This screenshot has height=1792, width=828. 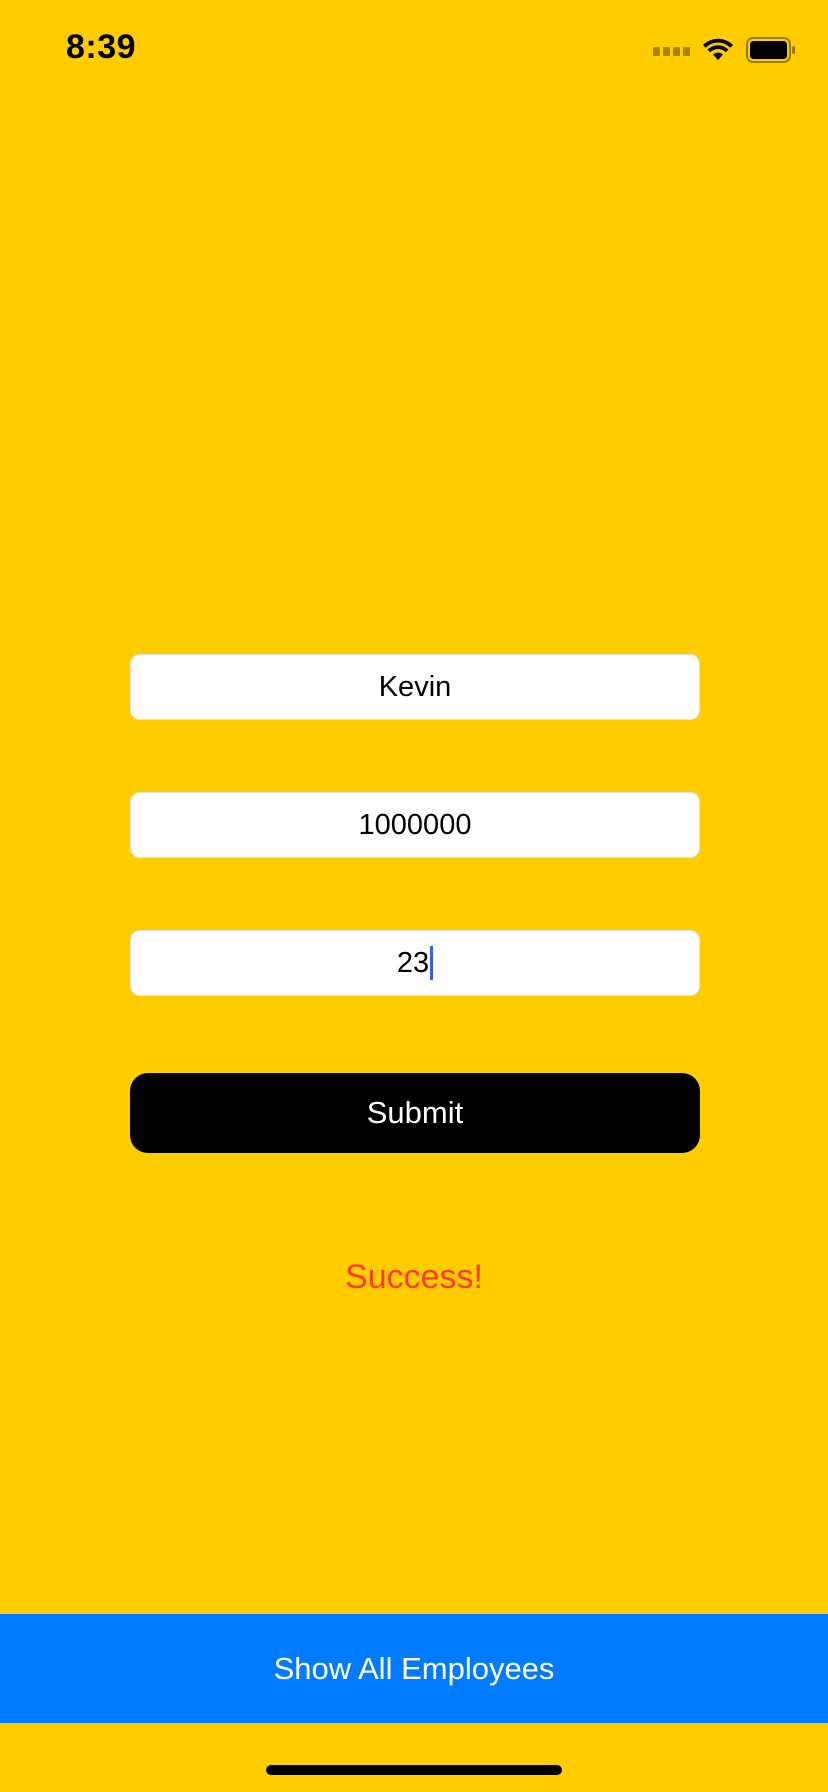 What do you see at coordinates (671, 50) in the screenshot?
I see `cellular-signal-icon` at bounding box center [671, 50].